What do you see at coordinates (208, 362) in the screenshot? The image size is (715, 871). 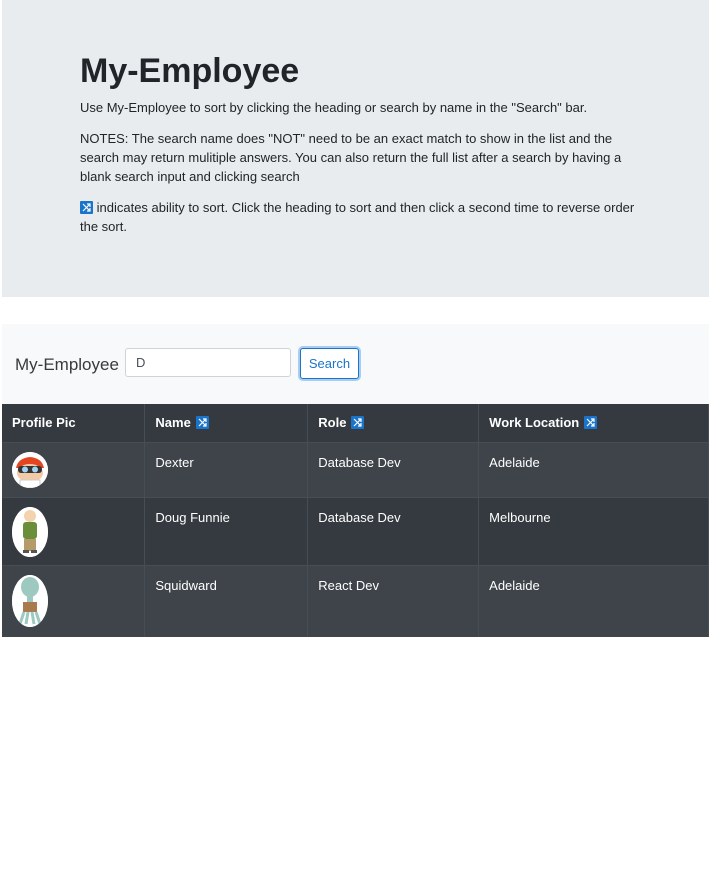 I see `search-input` at bounding box center [208, 362].